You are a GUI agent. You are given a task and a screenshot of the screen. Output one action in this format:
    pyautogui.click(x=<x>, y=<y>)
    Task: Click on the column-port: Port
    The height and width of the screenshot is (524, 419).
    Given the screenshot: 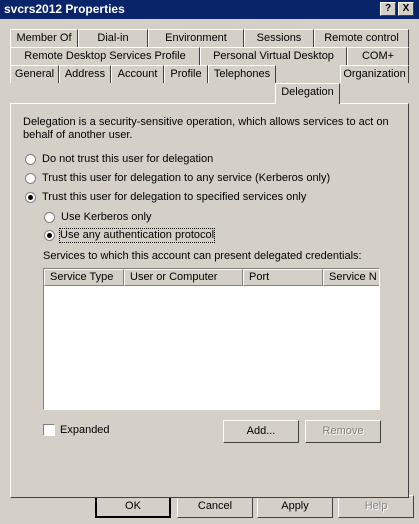 What is the action you would take?
    pyautogui.click(x=283, y=277)
    